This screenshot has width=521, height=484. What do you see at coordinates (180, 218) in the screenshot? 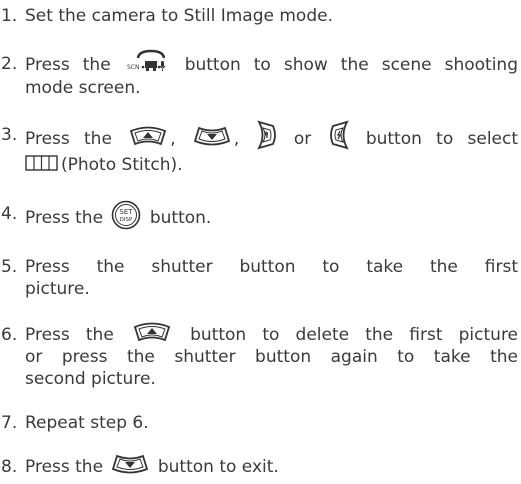
I see `step-text: button.` at bounding box center [180, 218].